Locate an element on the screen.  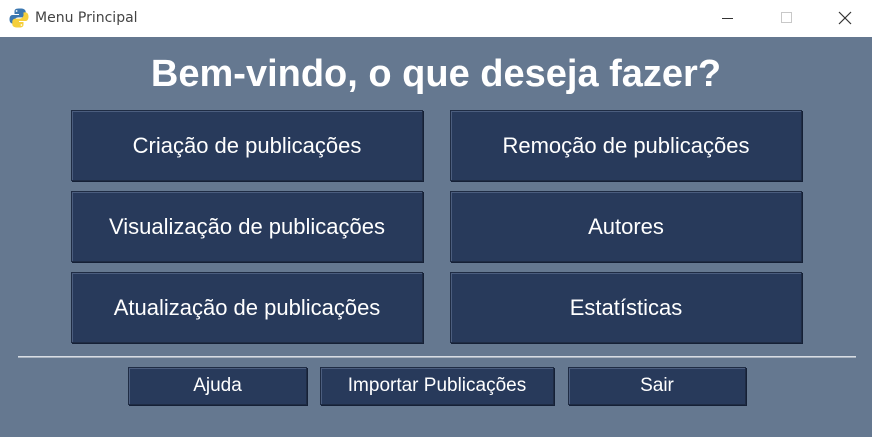
maximize-icon is located at coordinates (786, 17).